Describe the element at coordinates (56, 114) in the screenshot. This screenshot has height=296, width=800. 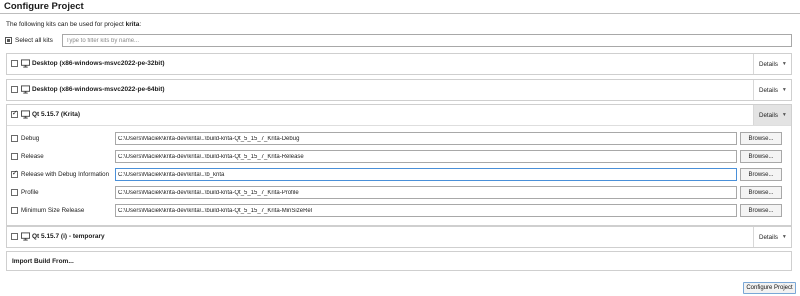
I see `kit-name: Qt 5.15.7 (Krita)` at that location.